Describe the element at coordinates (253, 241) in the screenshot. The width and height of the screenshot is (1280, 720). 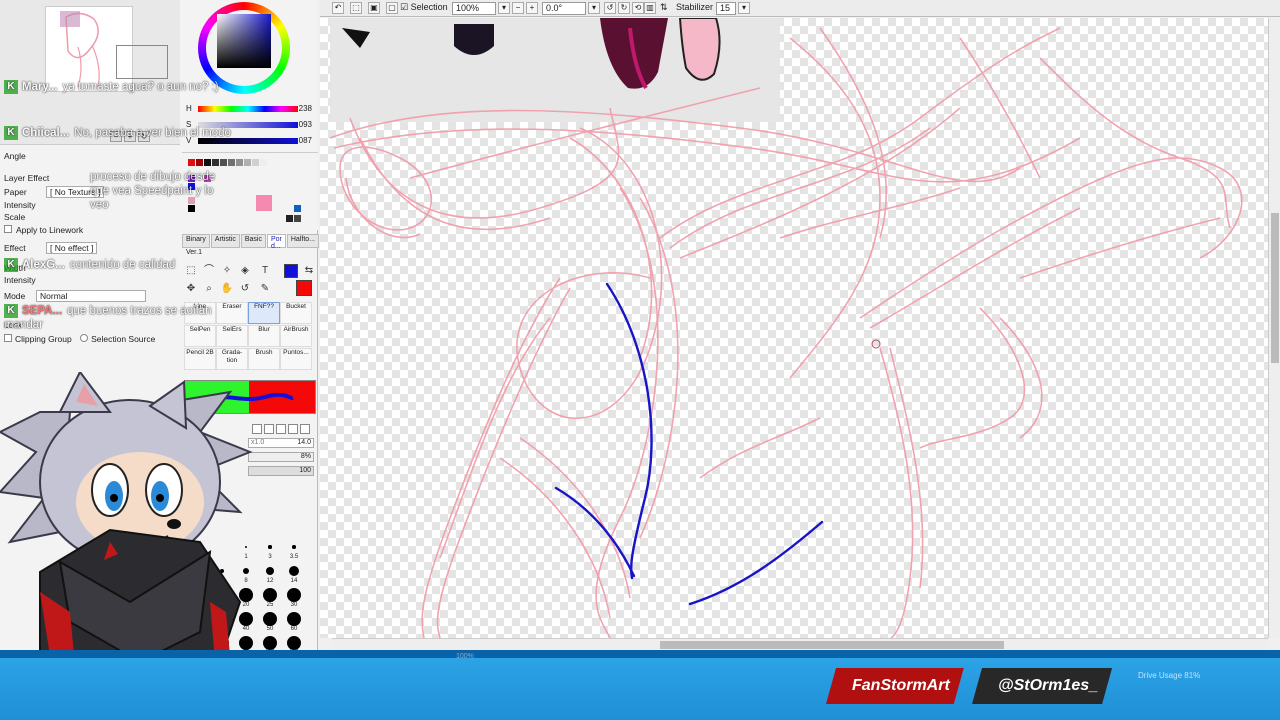
I see `tab-basic: Basic` at that location.